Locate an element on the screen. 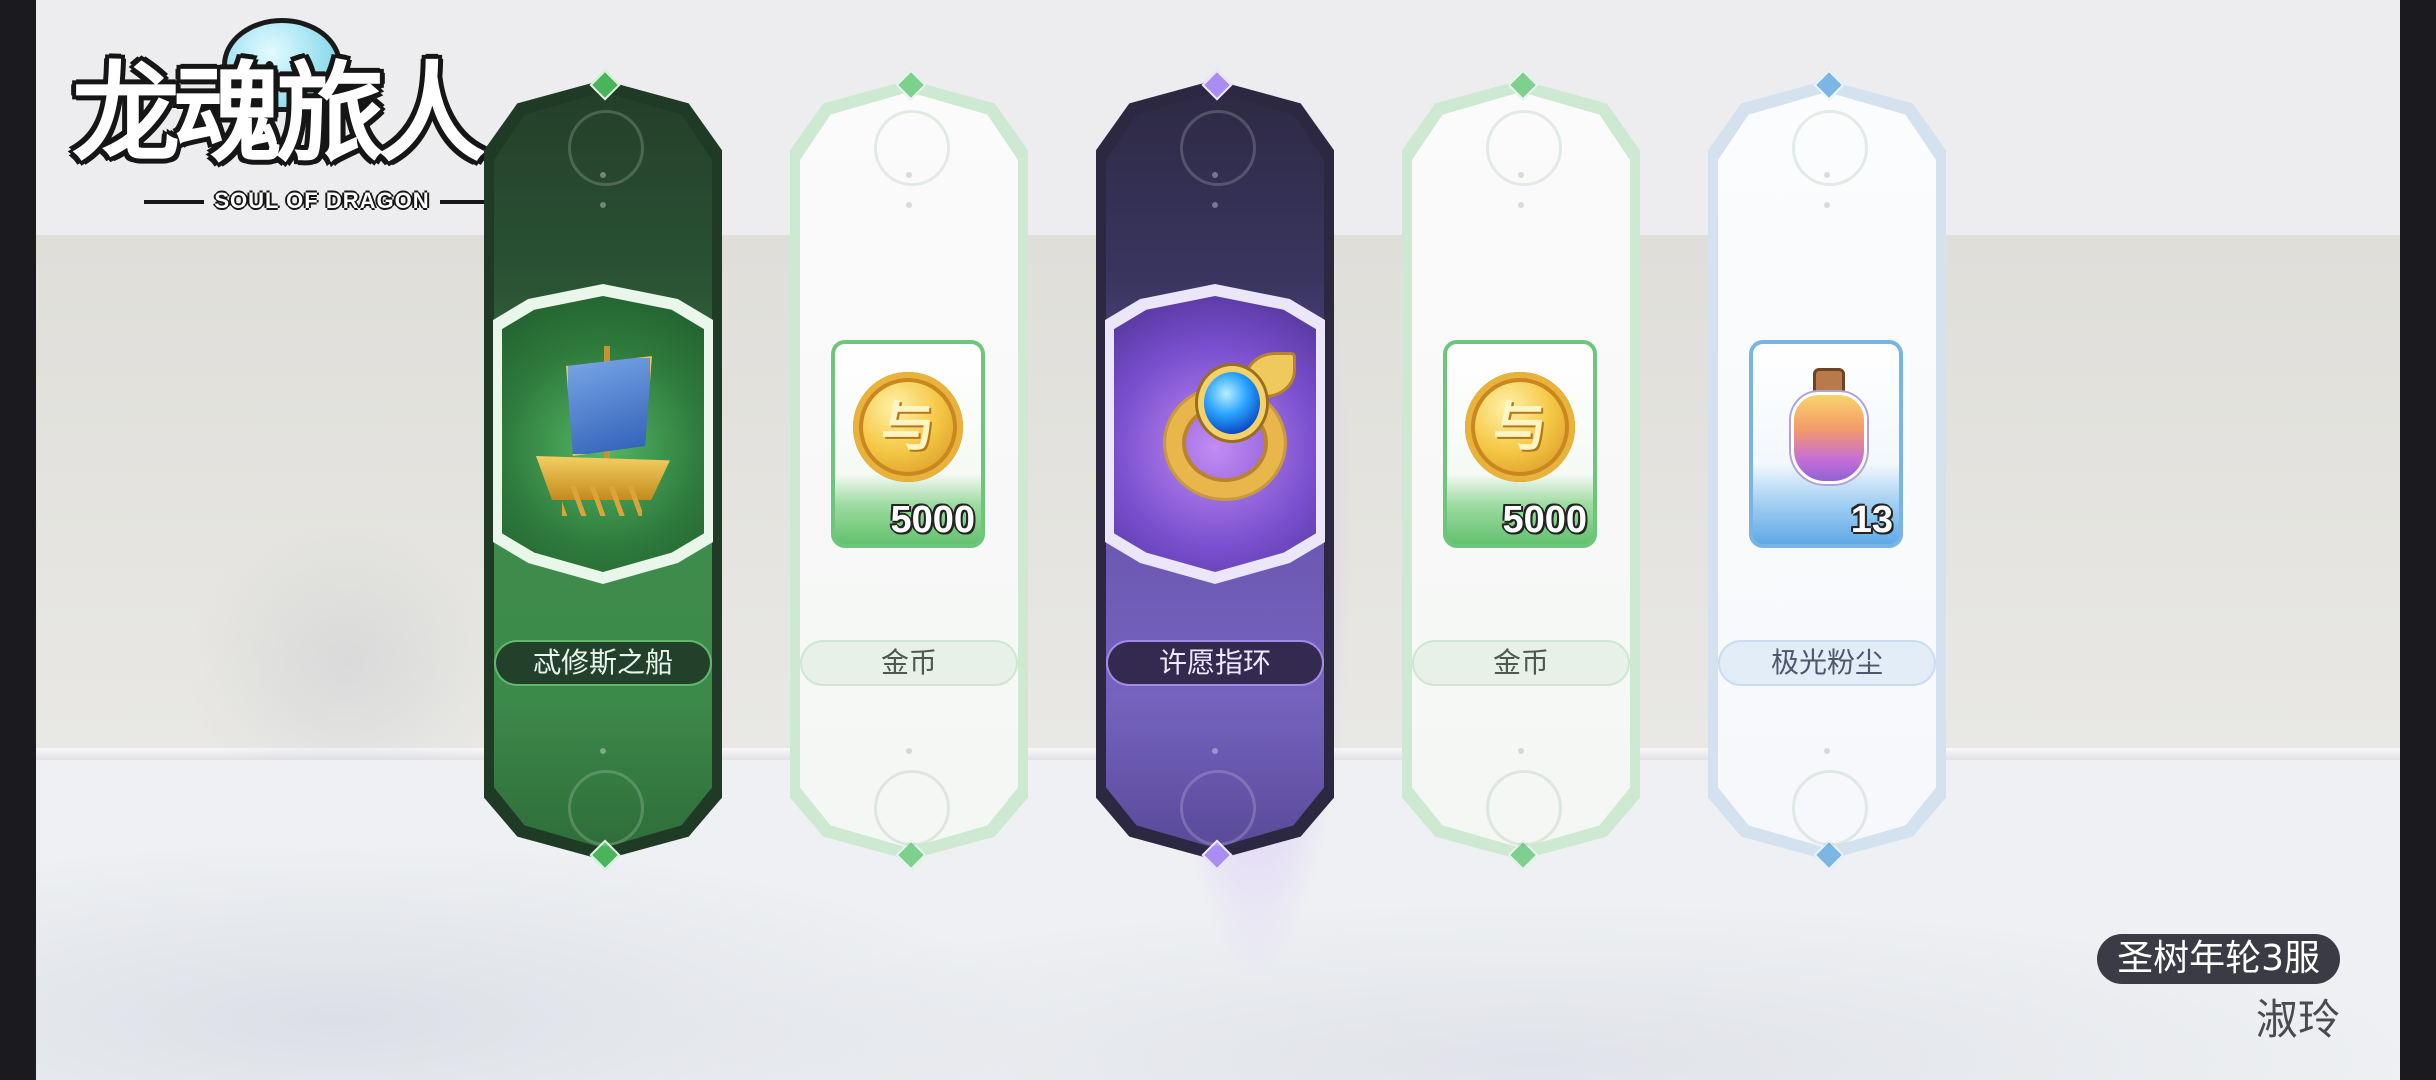 The width and height of the screenshot is (2436, 1080). item-name-label: 许愿指环 is located at coordinates (1215, 663).